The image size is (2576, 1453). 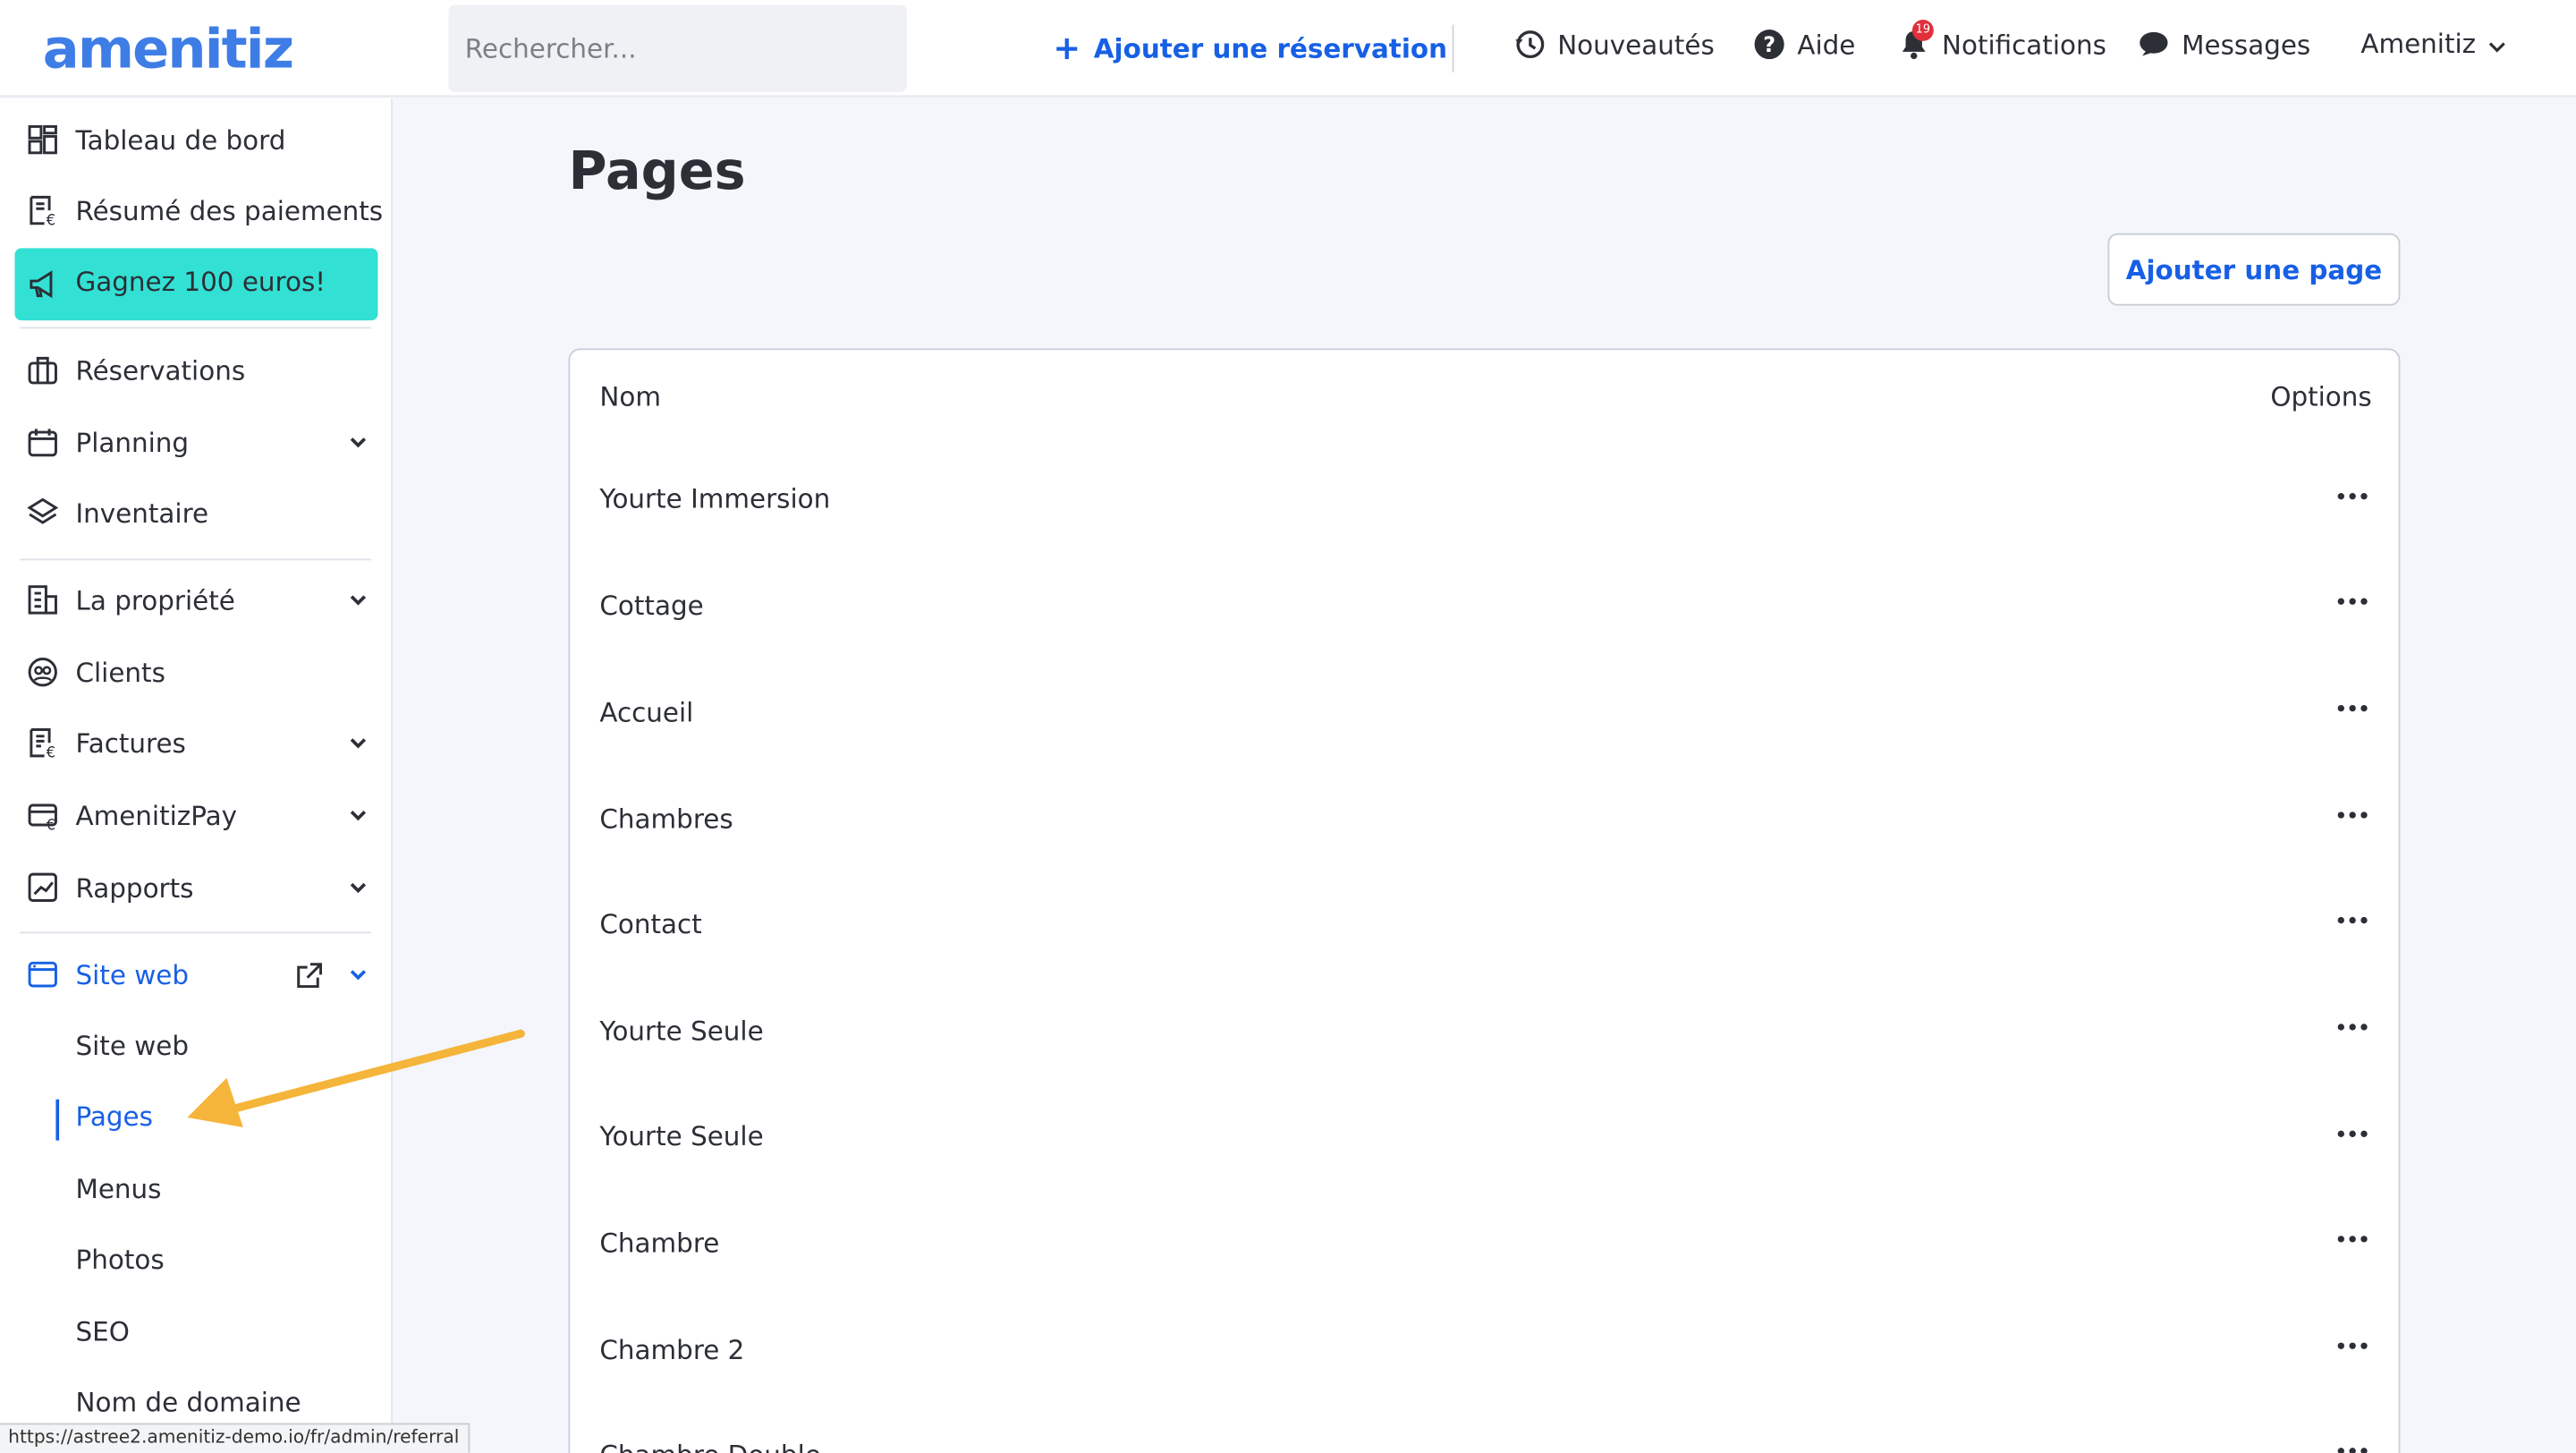 I want to click on sidebar-item-dashboard: Tableau de bord, so click(x=196, y=139).